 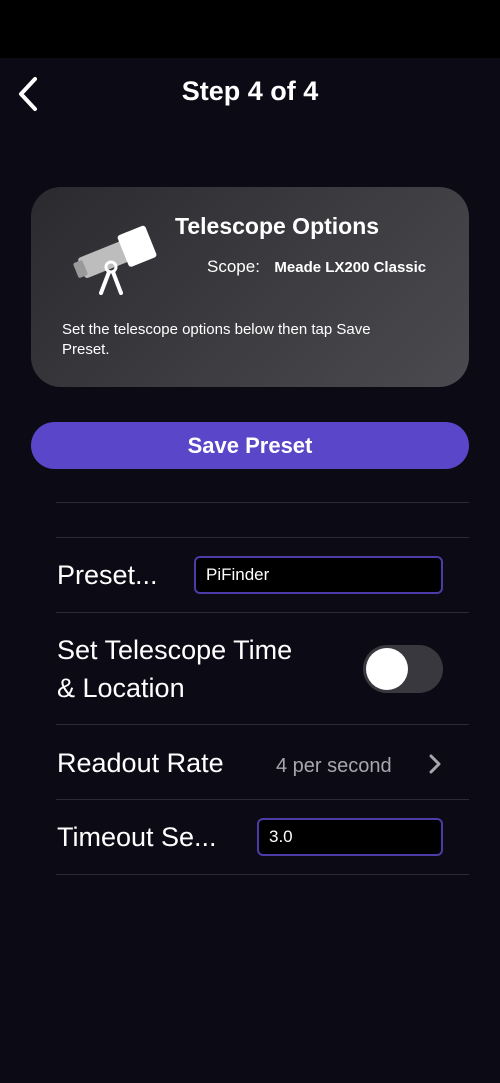 I want to click on scope-value: Meade LX200 Classic, so click(x=350, y=267).